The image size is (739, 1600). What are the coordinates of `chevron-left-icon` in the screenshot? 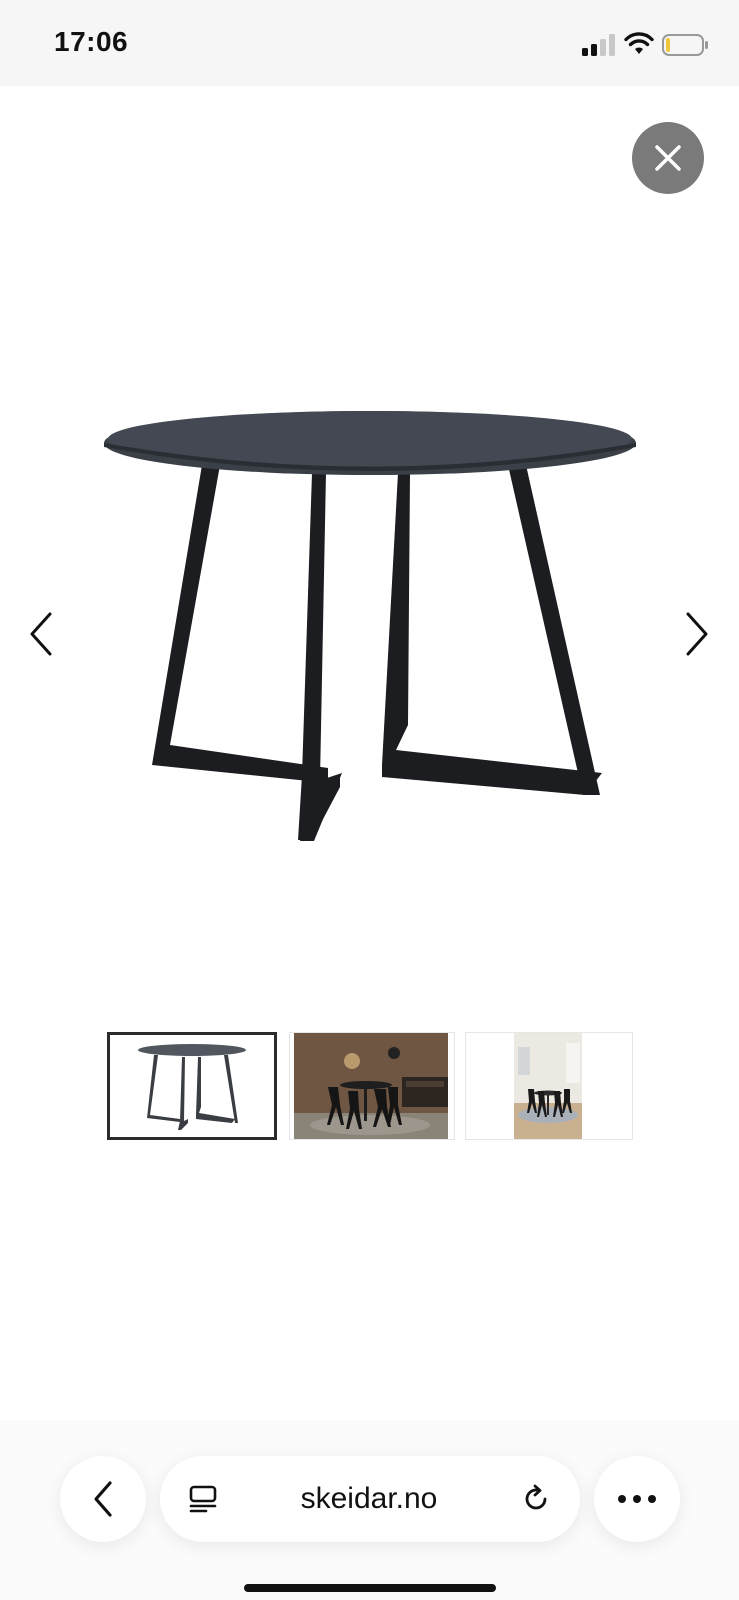 It's located at (103, 1499).